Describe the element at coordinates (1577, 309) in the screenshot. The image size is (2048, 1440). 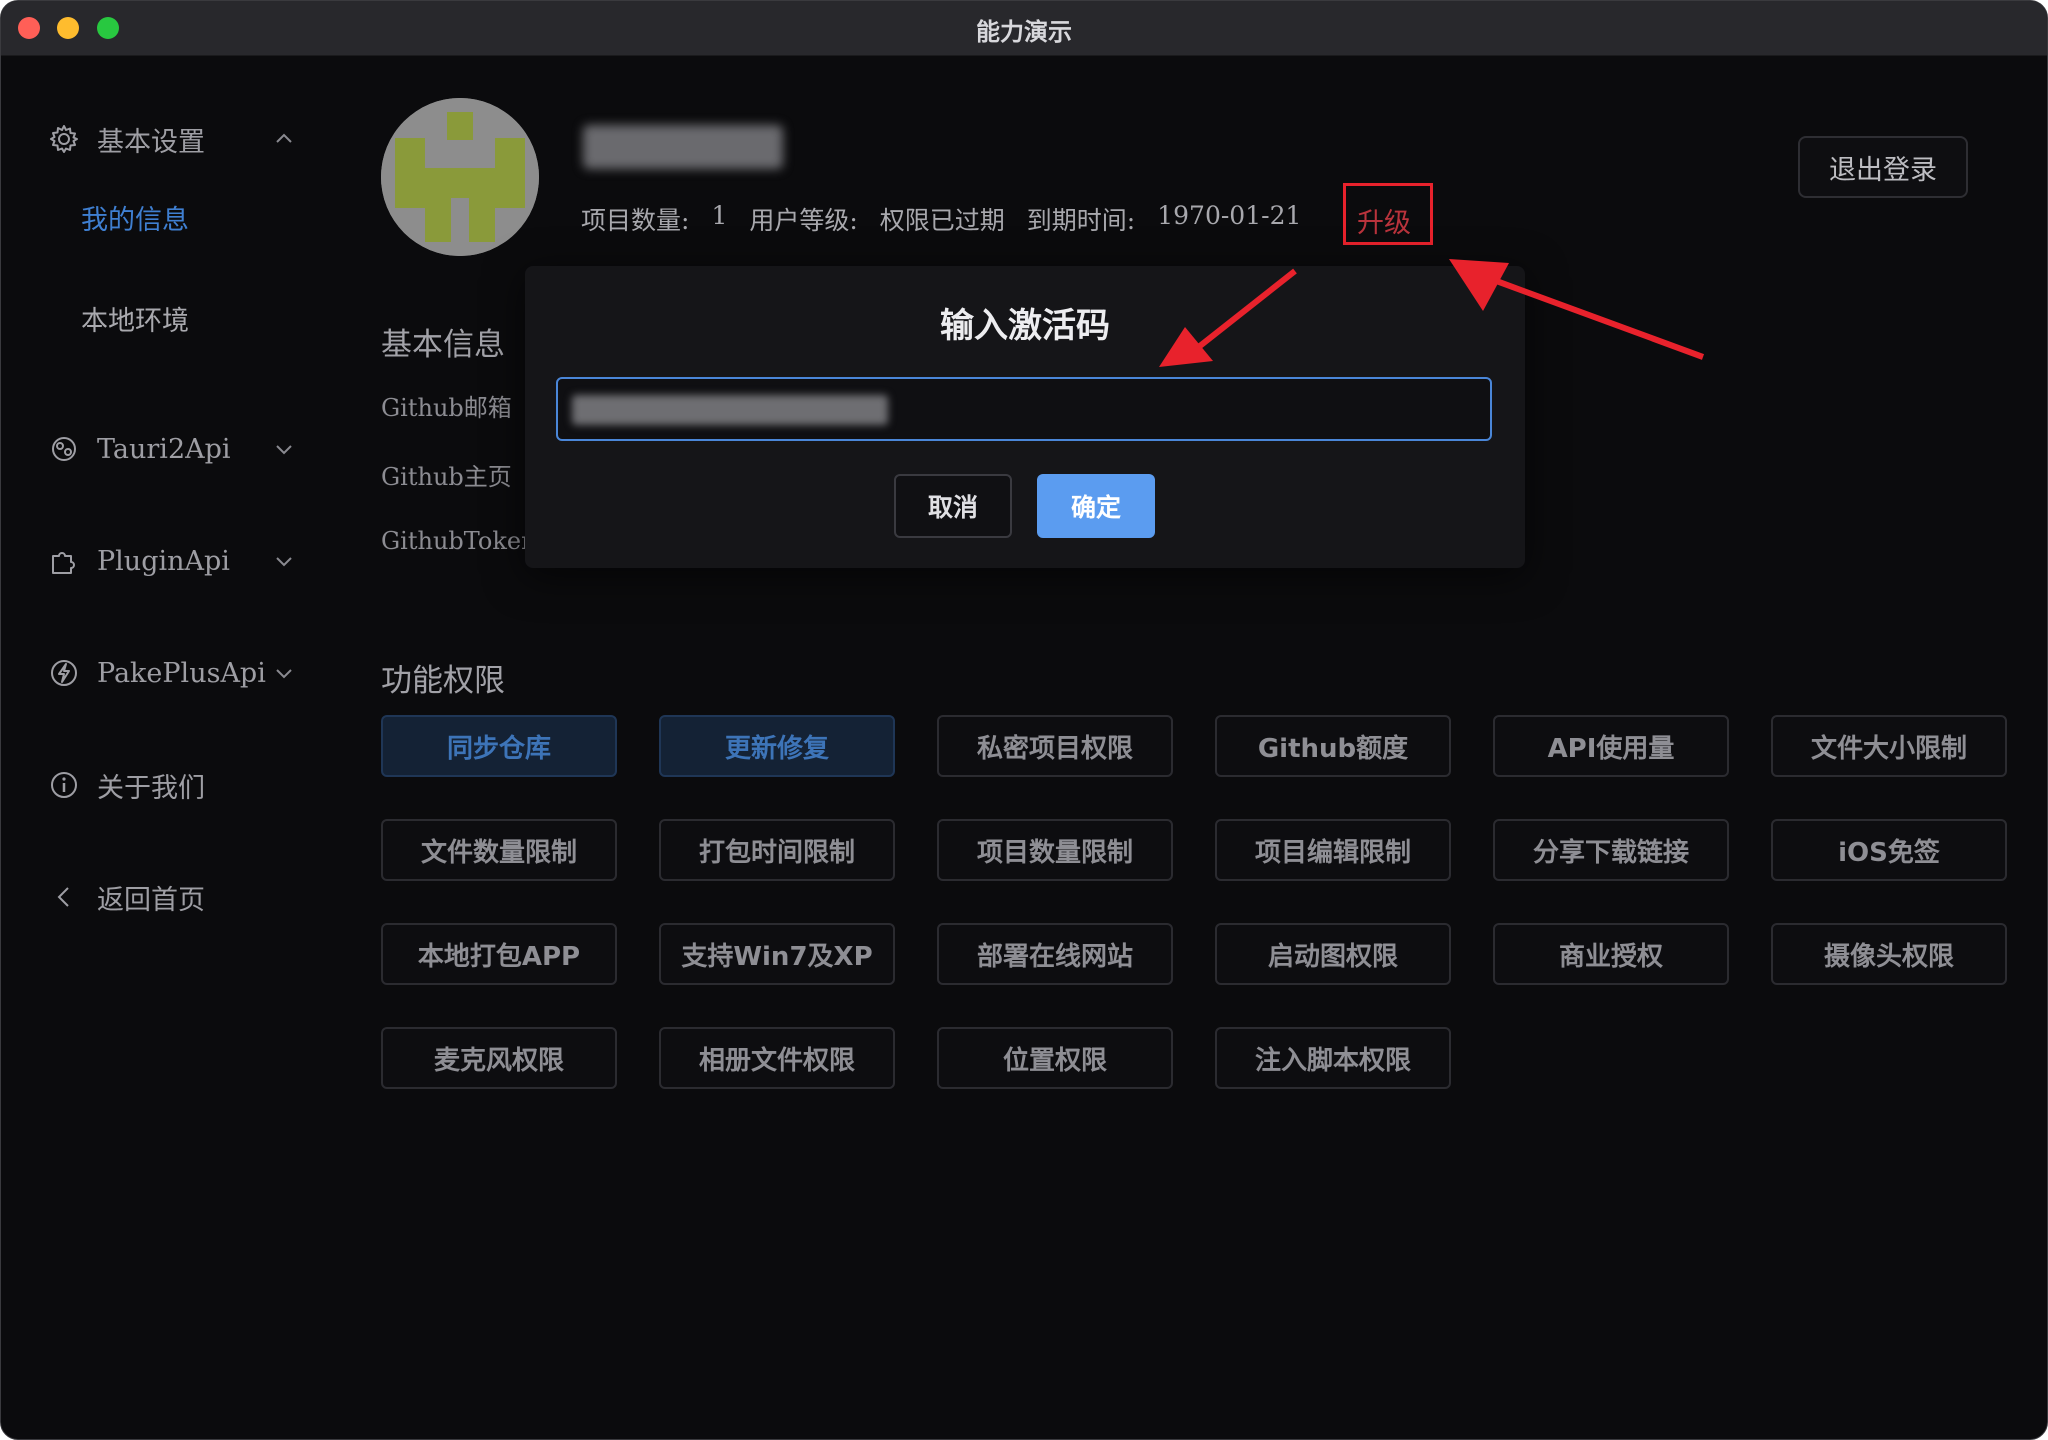
I see `arrow-to-upgrade-icon` at that location.